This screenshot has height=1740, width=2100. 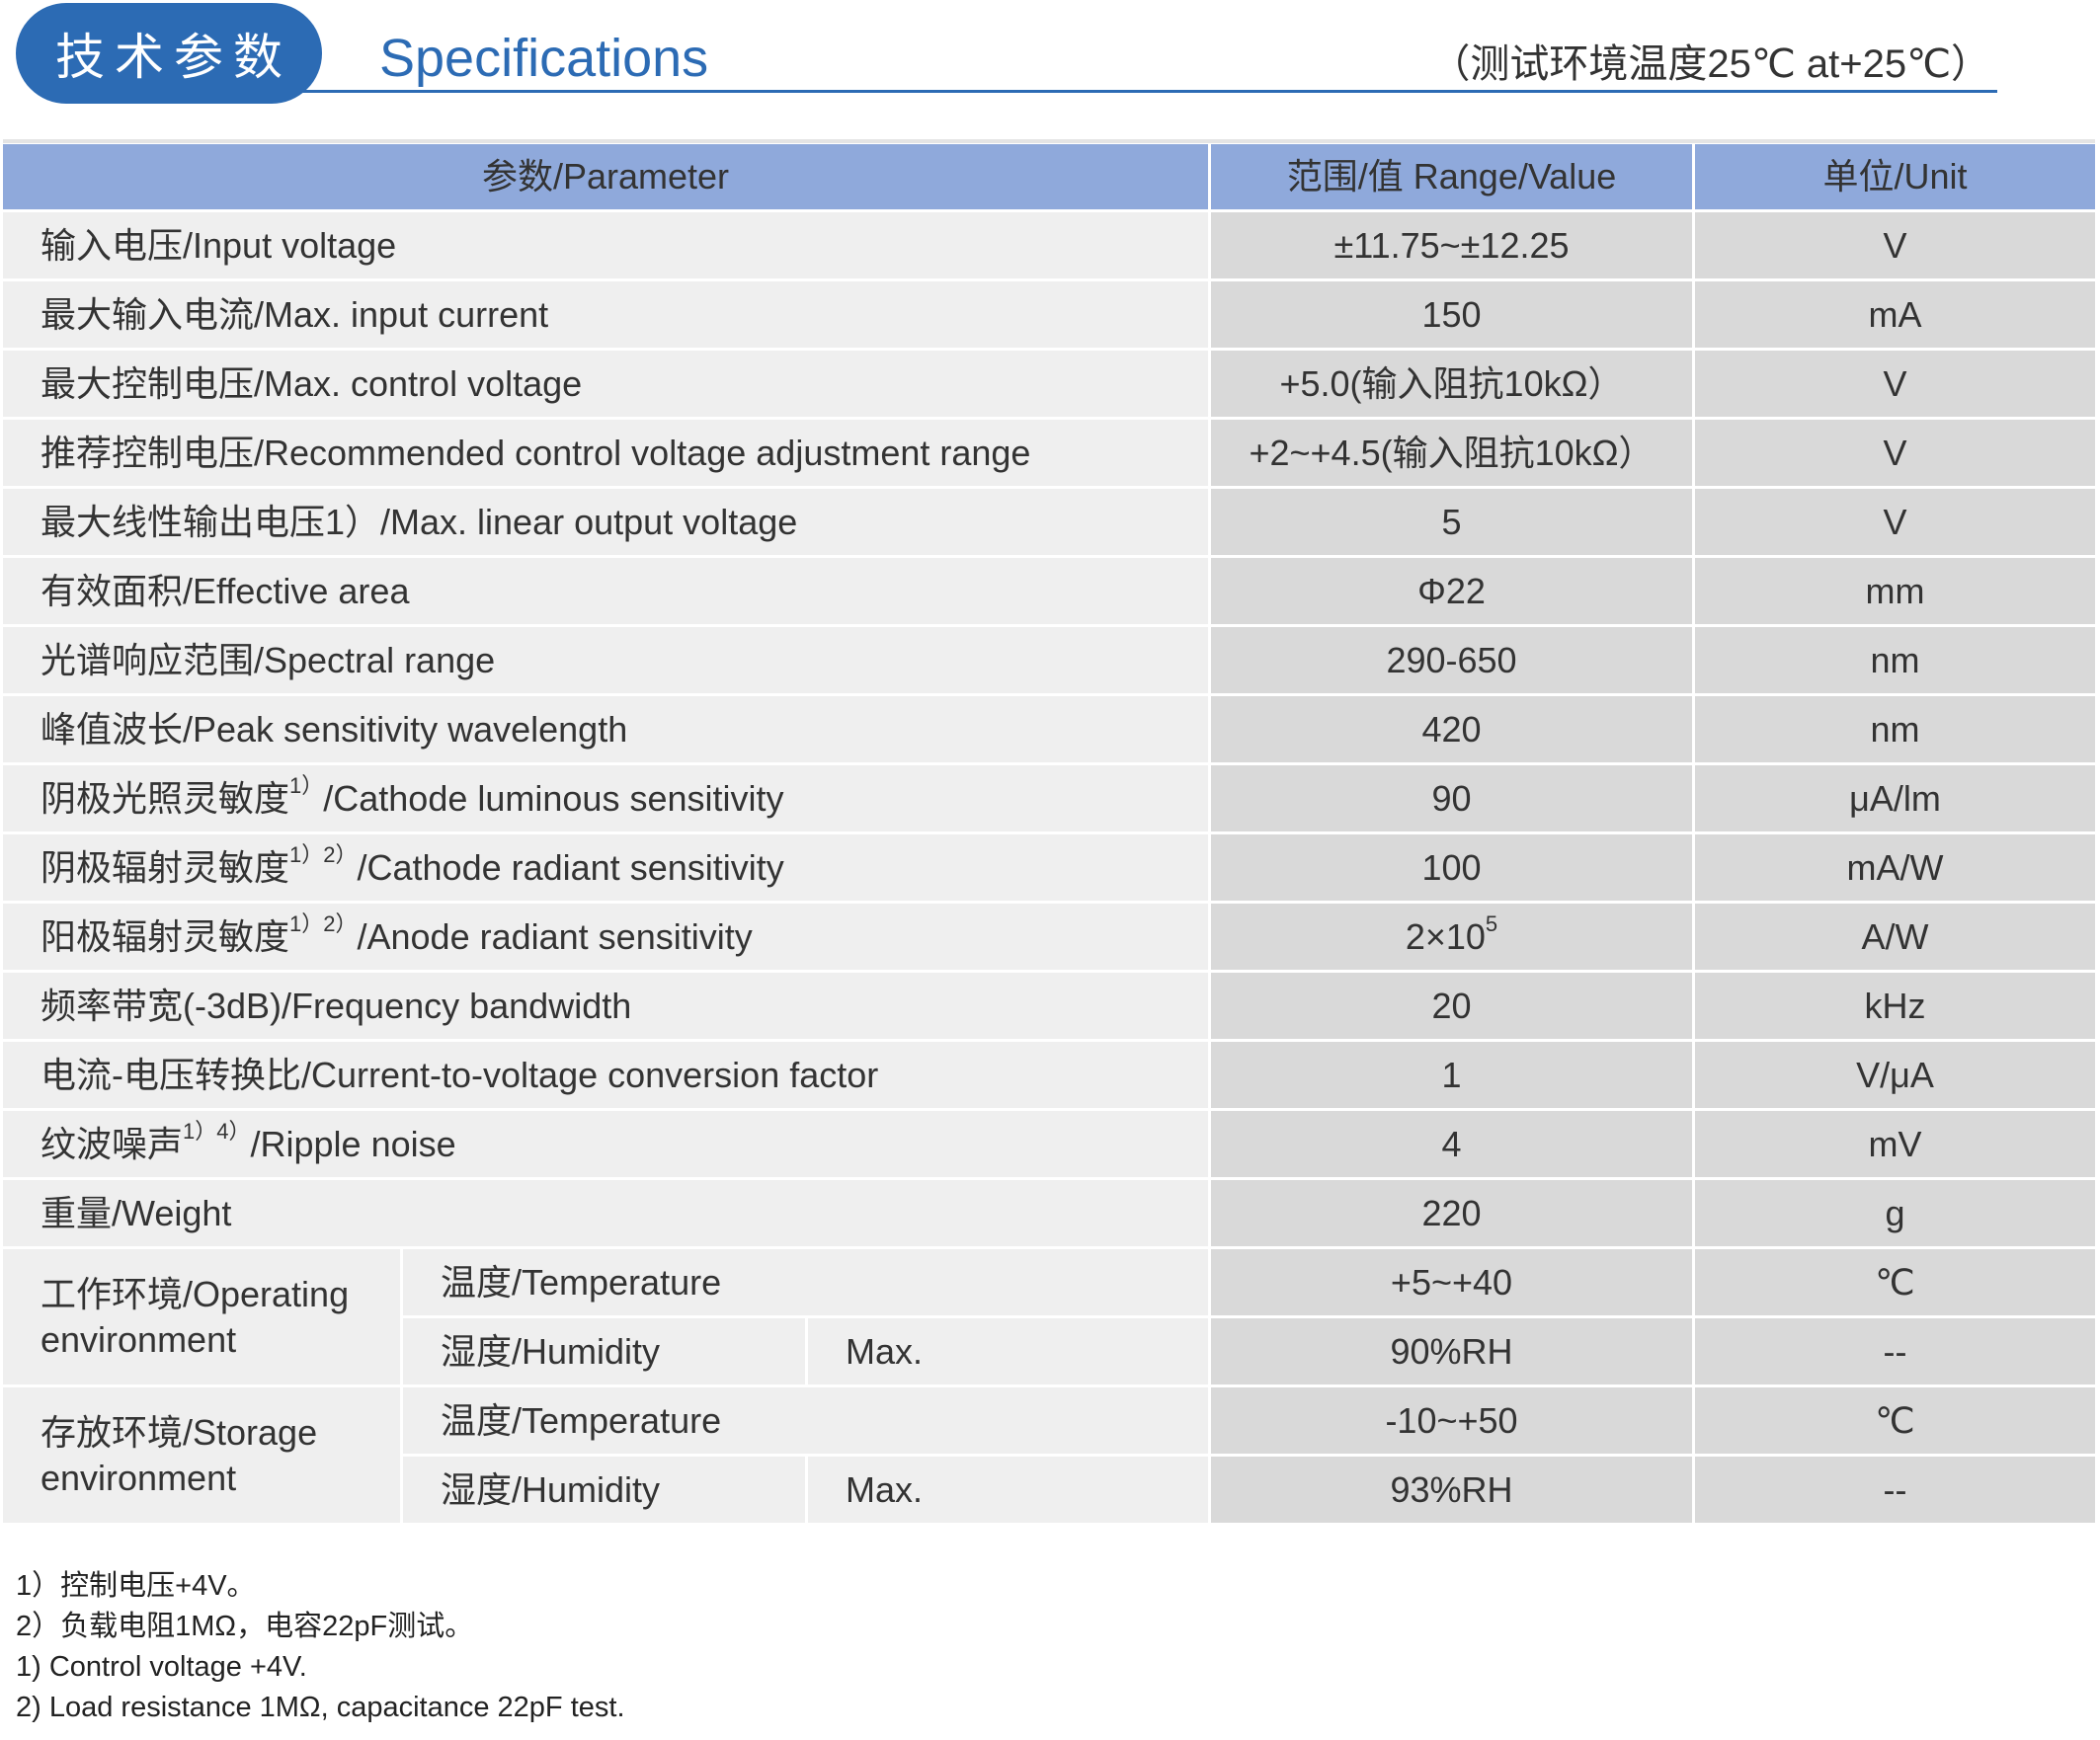 What do you see at coordinates (1895, 591) in the screenshot?
I see `unit-cell: mm` at bounding box center [1895, 591].